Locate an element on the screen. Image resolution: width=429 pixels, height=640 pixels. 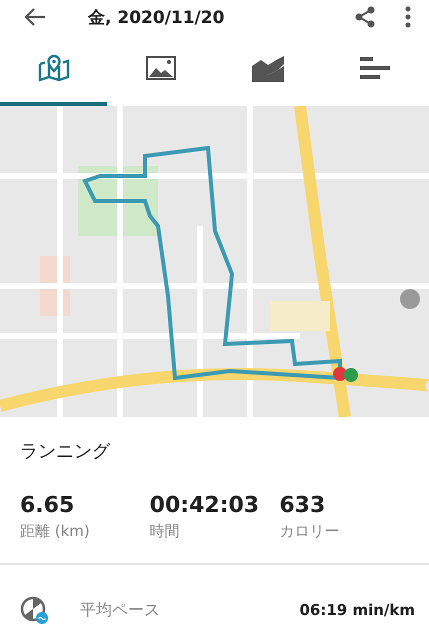
stat-value: 633 is located at coordinates (302, 505).